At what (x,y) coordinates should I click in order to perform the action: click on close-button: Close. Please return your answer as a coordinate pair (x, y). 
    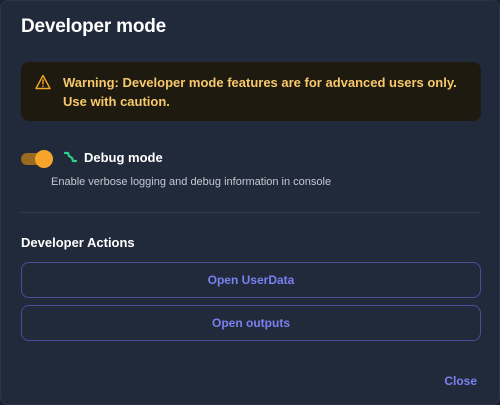
    Looking at the image, I should click on (460, 381).